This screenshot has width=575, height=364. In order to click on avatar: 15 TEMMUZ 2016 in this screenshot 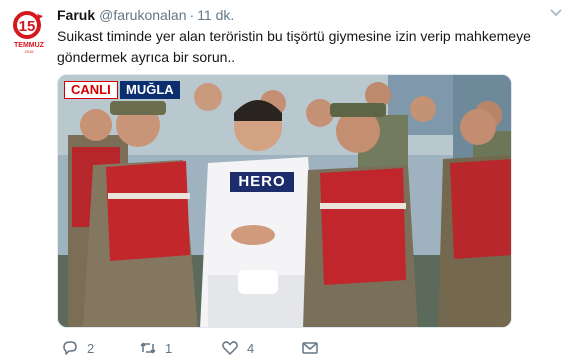, I will do `click(29, 32)`.